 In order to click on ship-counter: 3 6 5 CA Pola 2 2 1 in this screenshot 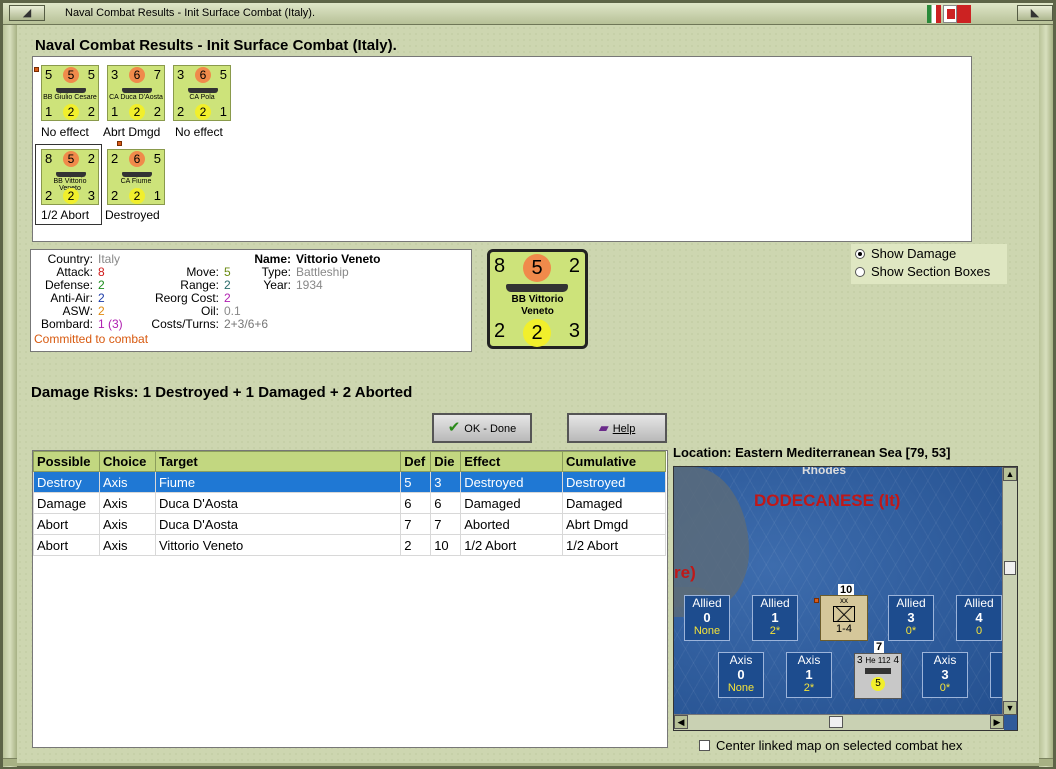, I will do `click(202, 93)`.